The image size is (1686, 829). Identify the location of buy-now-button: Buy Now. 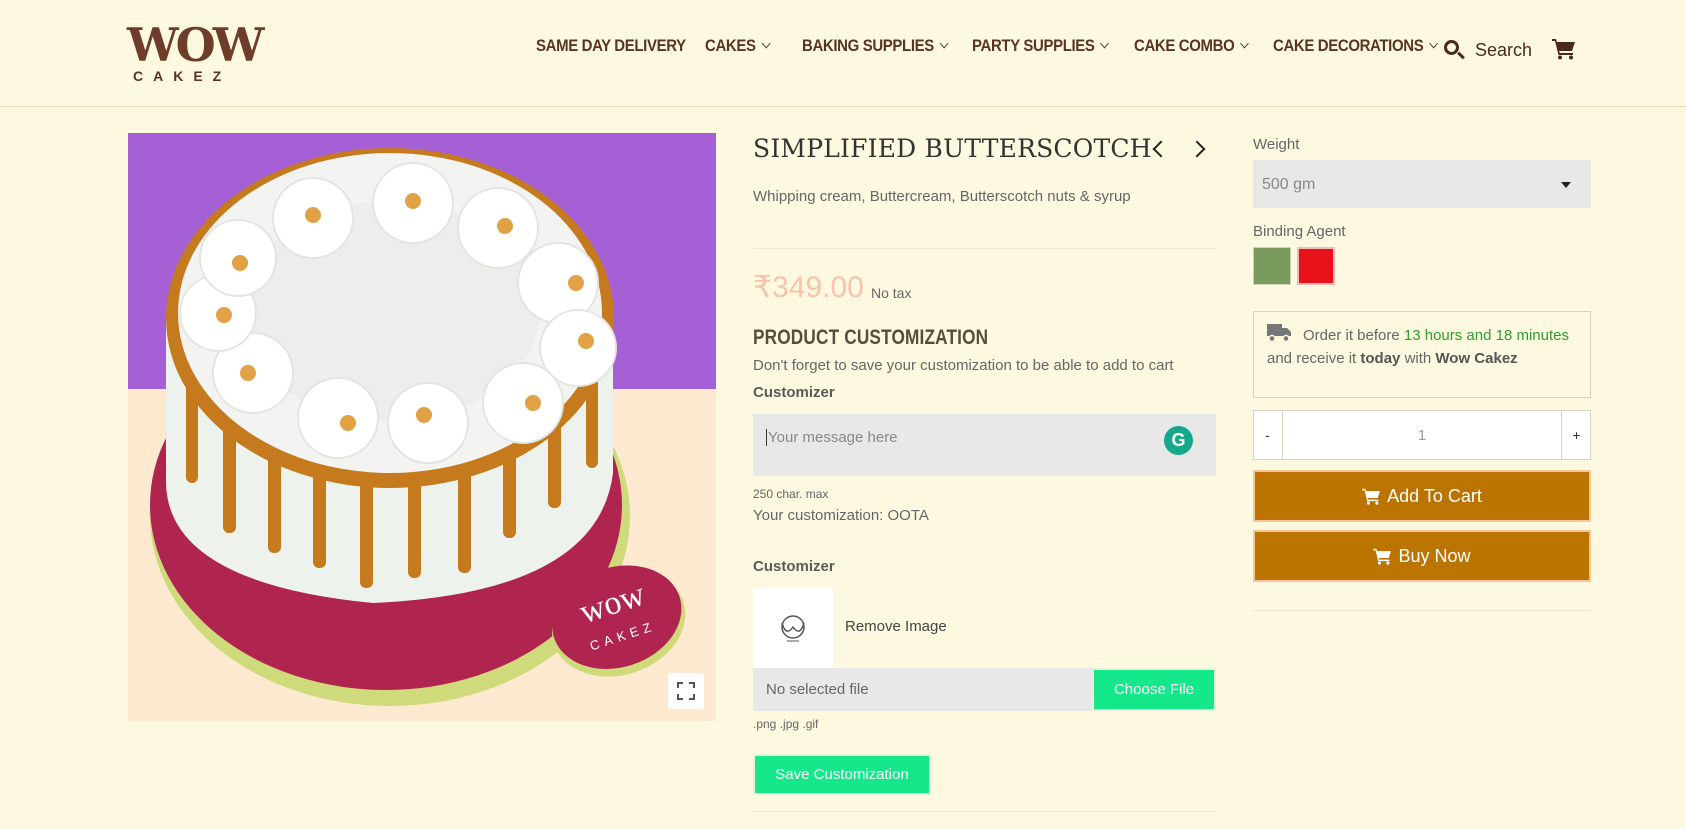
(1422, 556).